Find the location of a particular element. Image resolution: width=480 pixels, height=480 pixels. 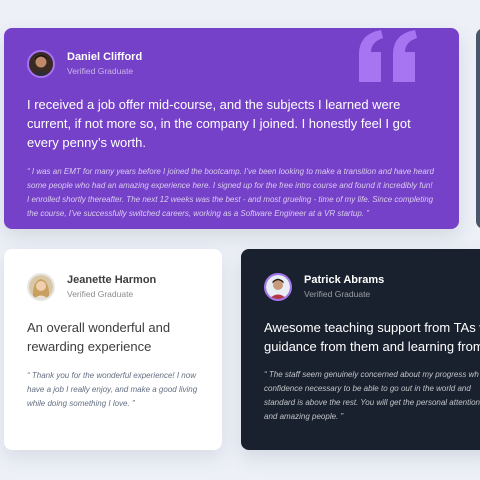

avatar-patrick is located at coordinates (278, 287).